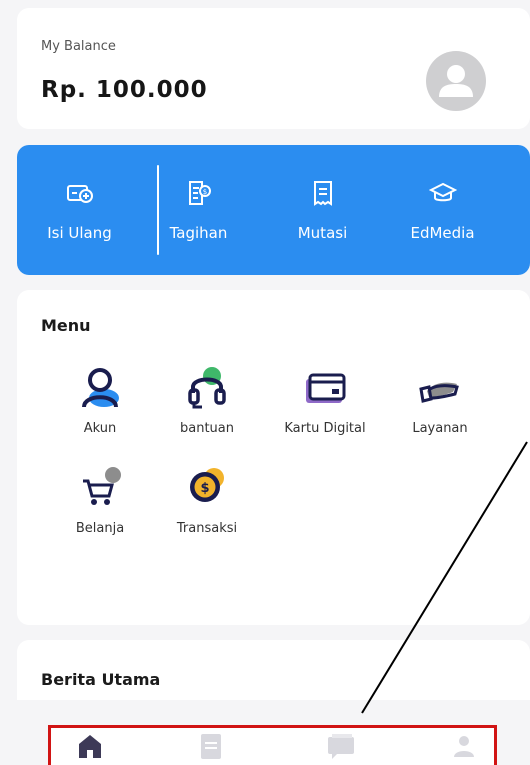  Describe the element at coordinates (207, 428) in the screenshot. I see `menu-item-label: bantuan` at that location.